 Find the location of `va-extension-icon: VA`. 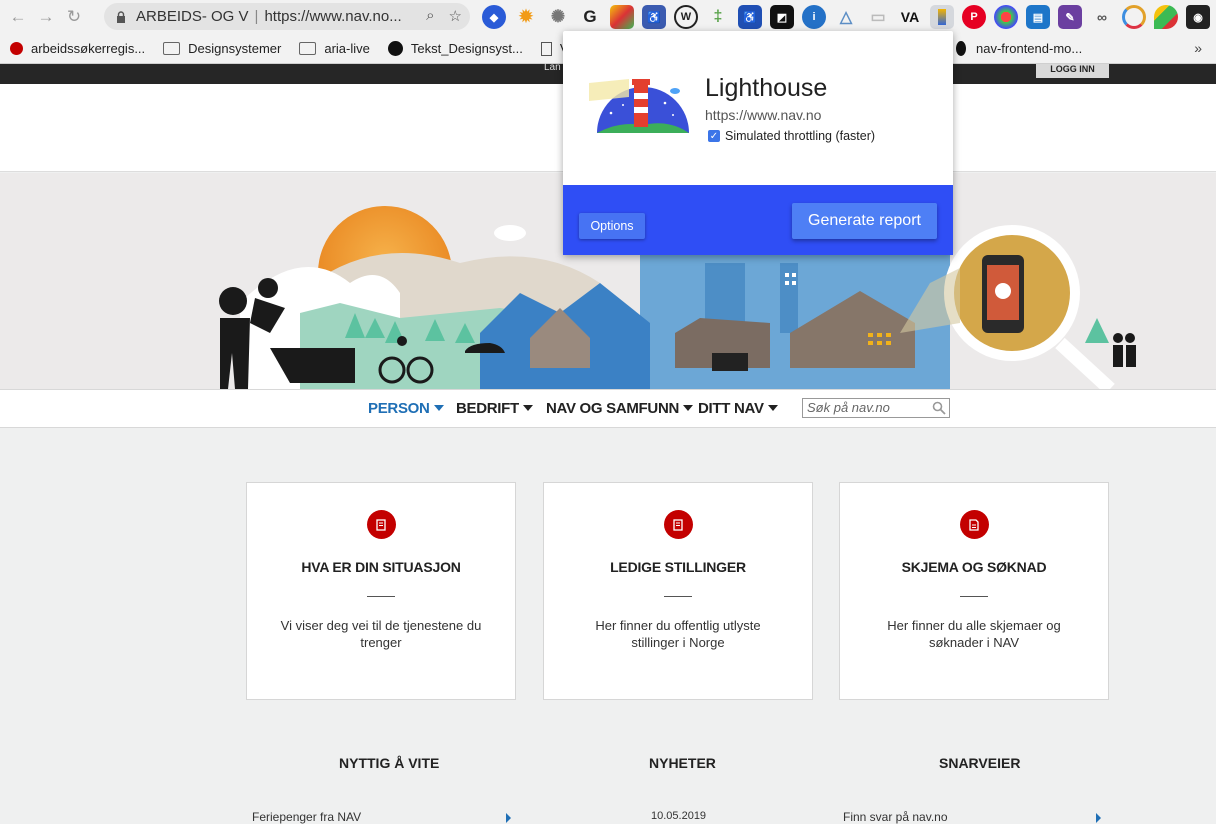

va-extension-icon: VA is located at coordinates (910, 17).